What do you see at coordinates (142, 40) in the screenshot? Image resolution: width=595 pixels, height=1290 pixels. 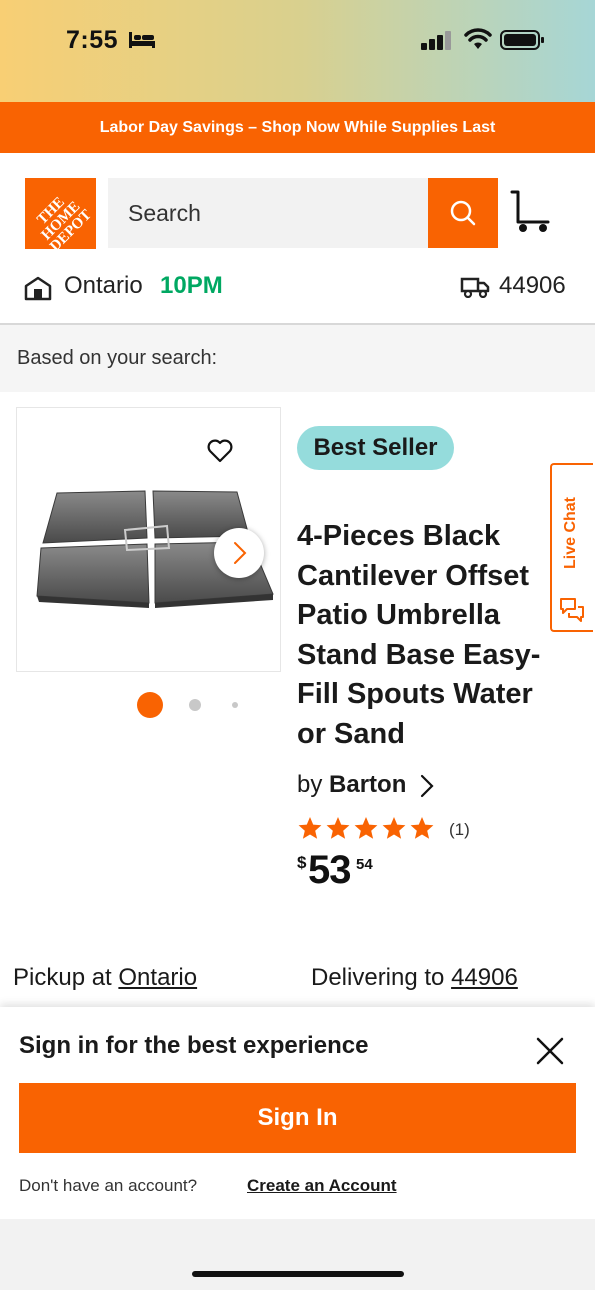 I see `sleep-focus-icon` at bounding box center [142, 40].